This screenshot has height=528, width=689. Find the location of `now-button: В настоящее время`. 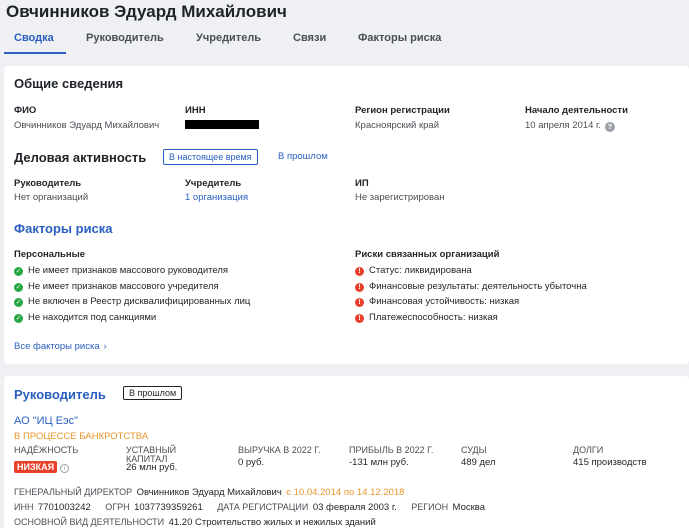

now-button: В настоящее время is located at coordinates (210, 157).